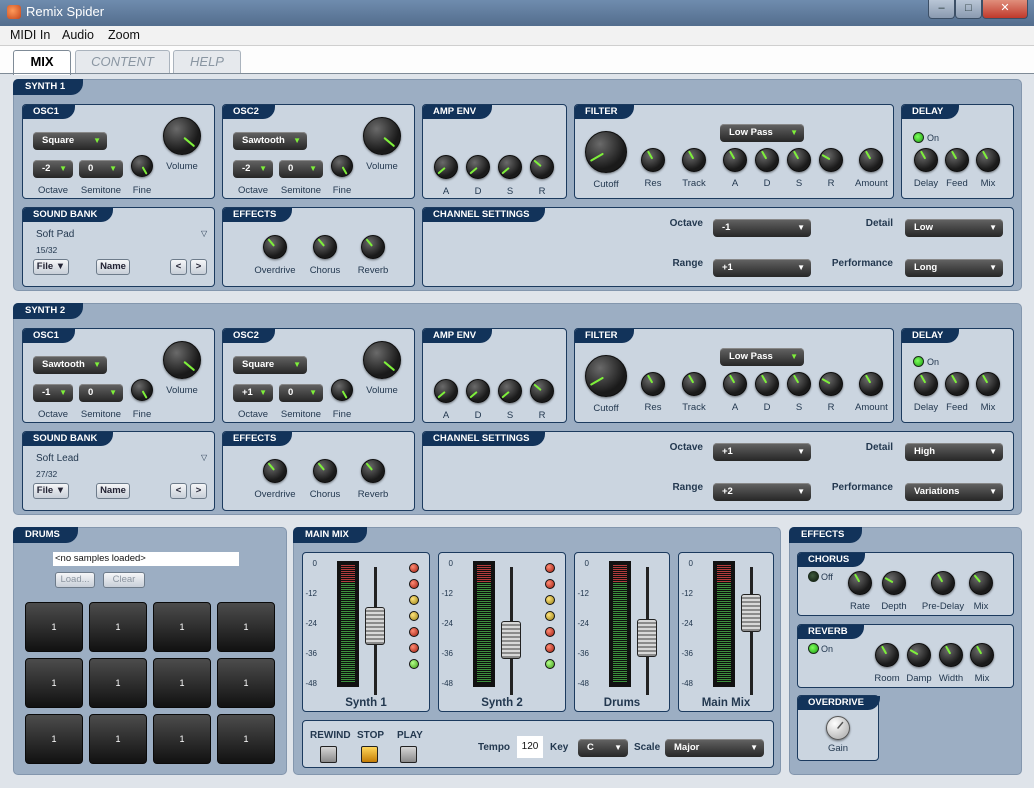 The image size is (1034, 788). I want to click on scale-dropdown: Major ▼, so click(714, 748).